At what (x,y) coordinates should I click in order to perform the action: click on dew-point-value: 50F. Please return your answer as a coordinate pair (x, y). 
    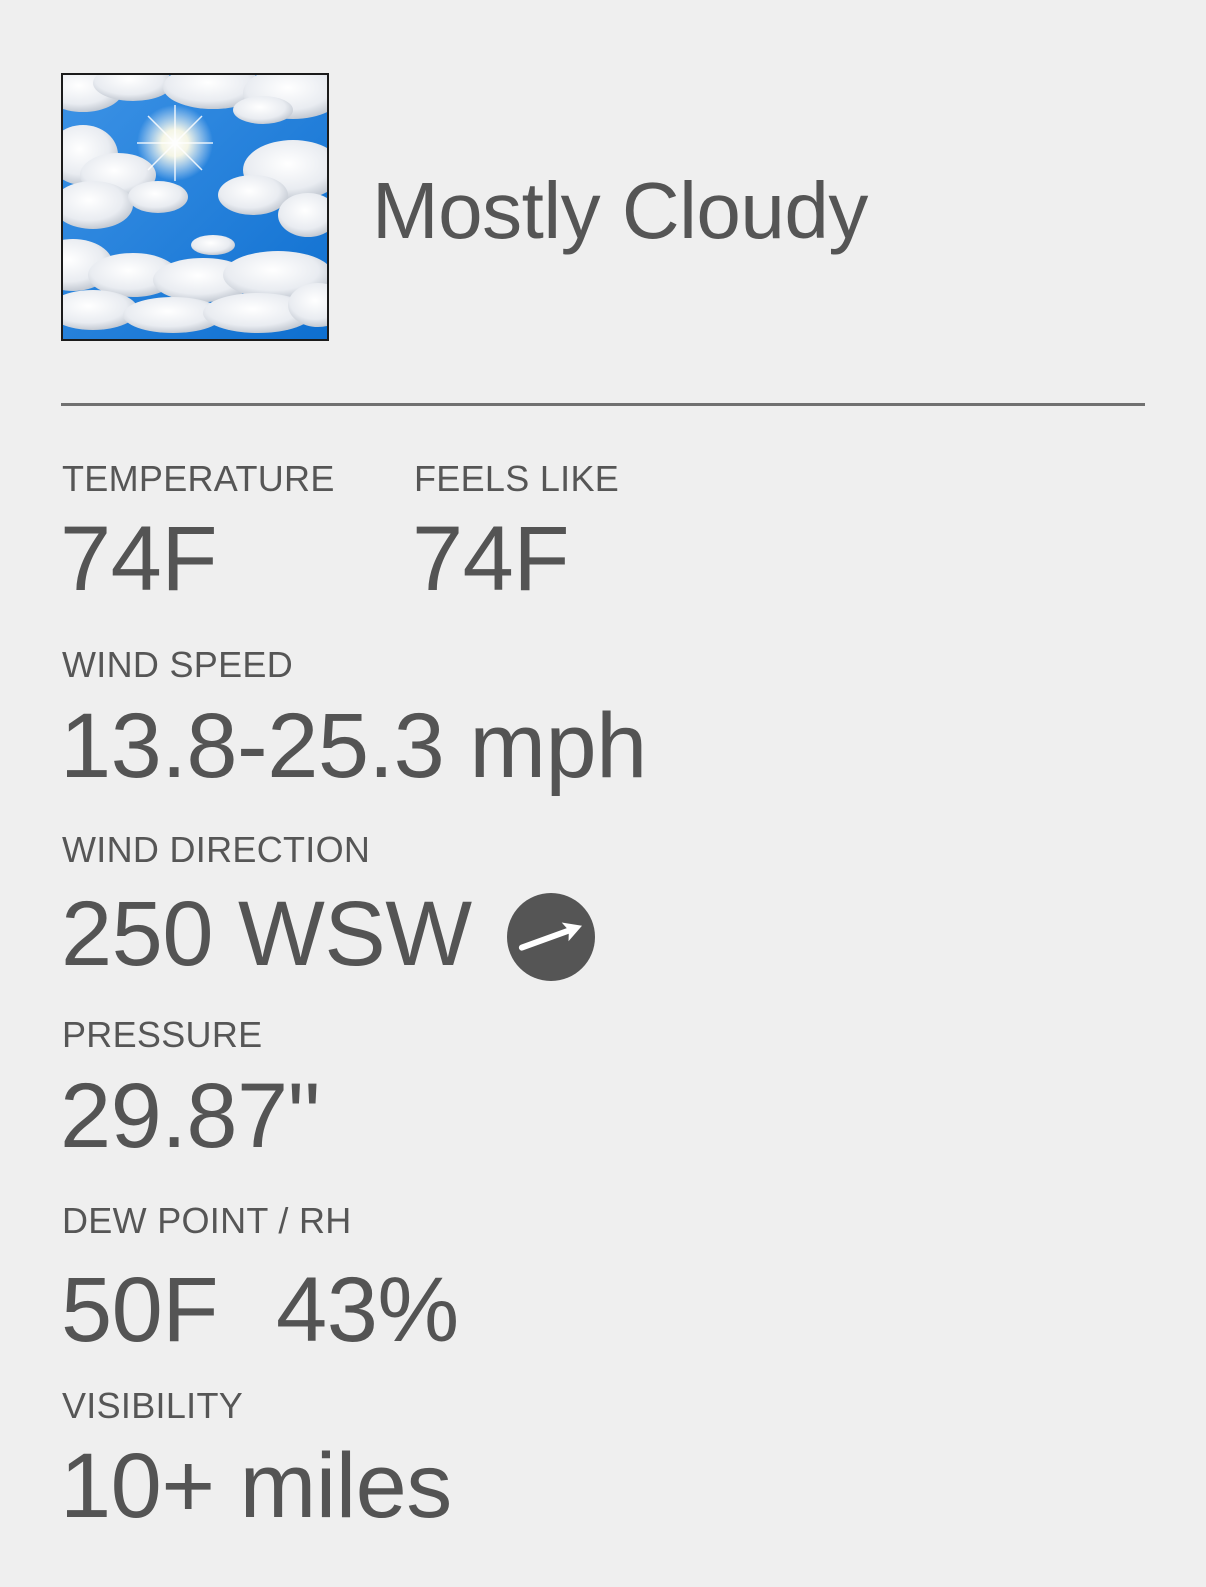
    Looking at the image, I should click on (140, 1310).